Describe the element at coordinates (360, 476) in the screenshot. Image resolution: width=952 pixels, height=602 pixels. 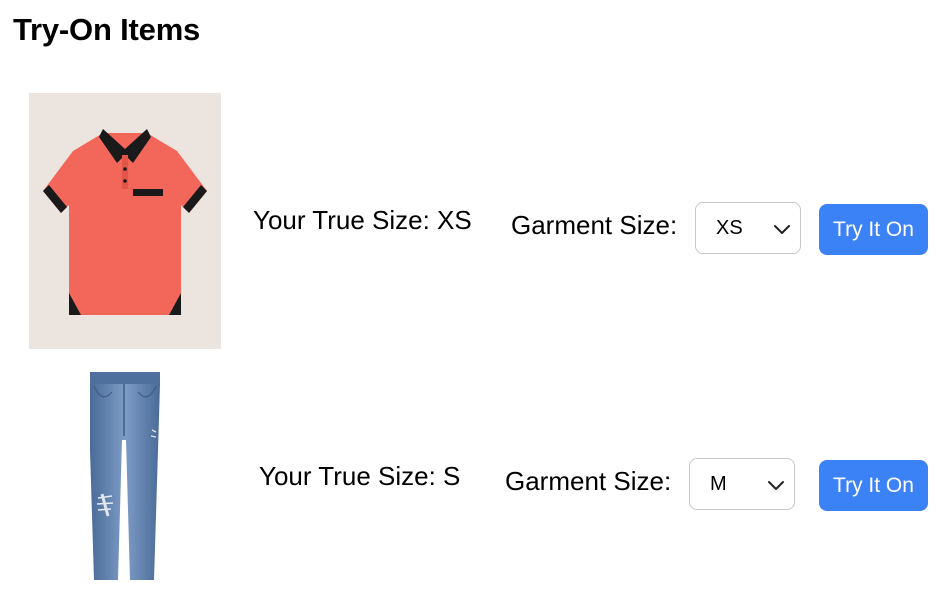
I see `true-size-label: Your True Size: S` at that location.